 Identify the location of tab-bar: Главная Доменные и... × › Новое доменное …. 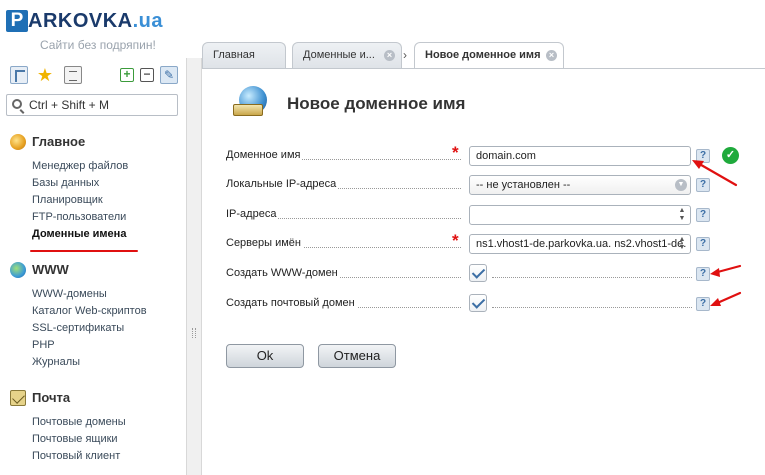
(483, 55).